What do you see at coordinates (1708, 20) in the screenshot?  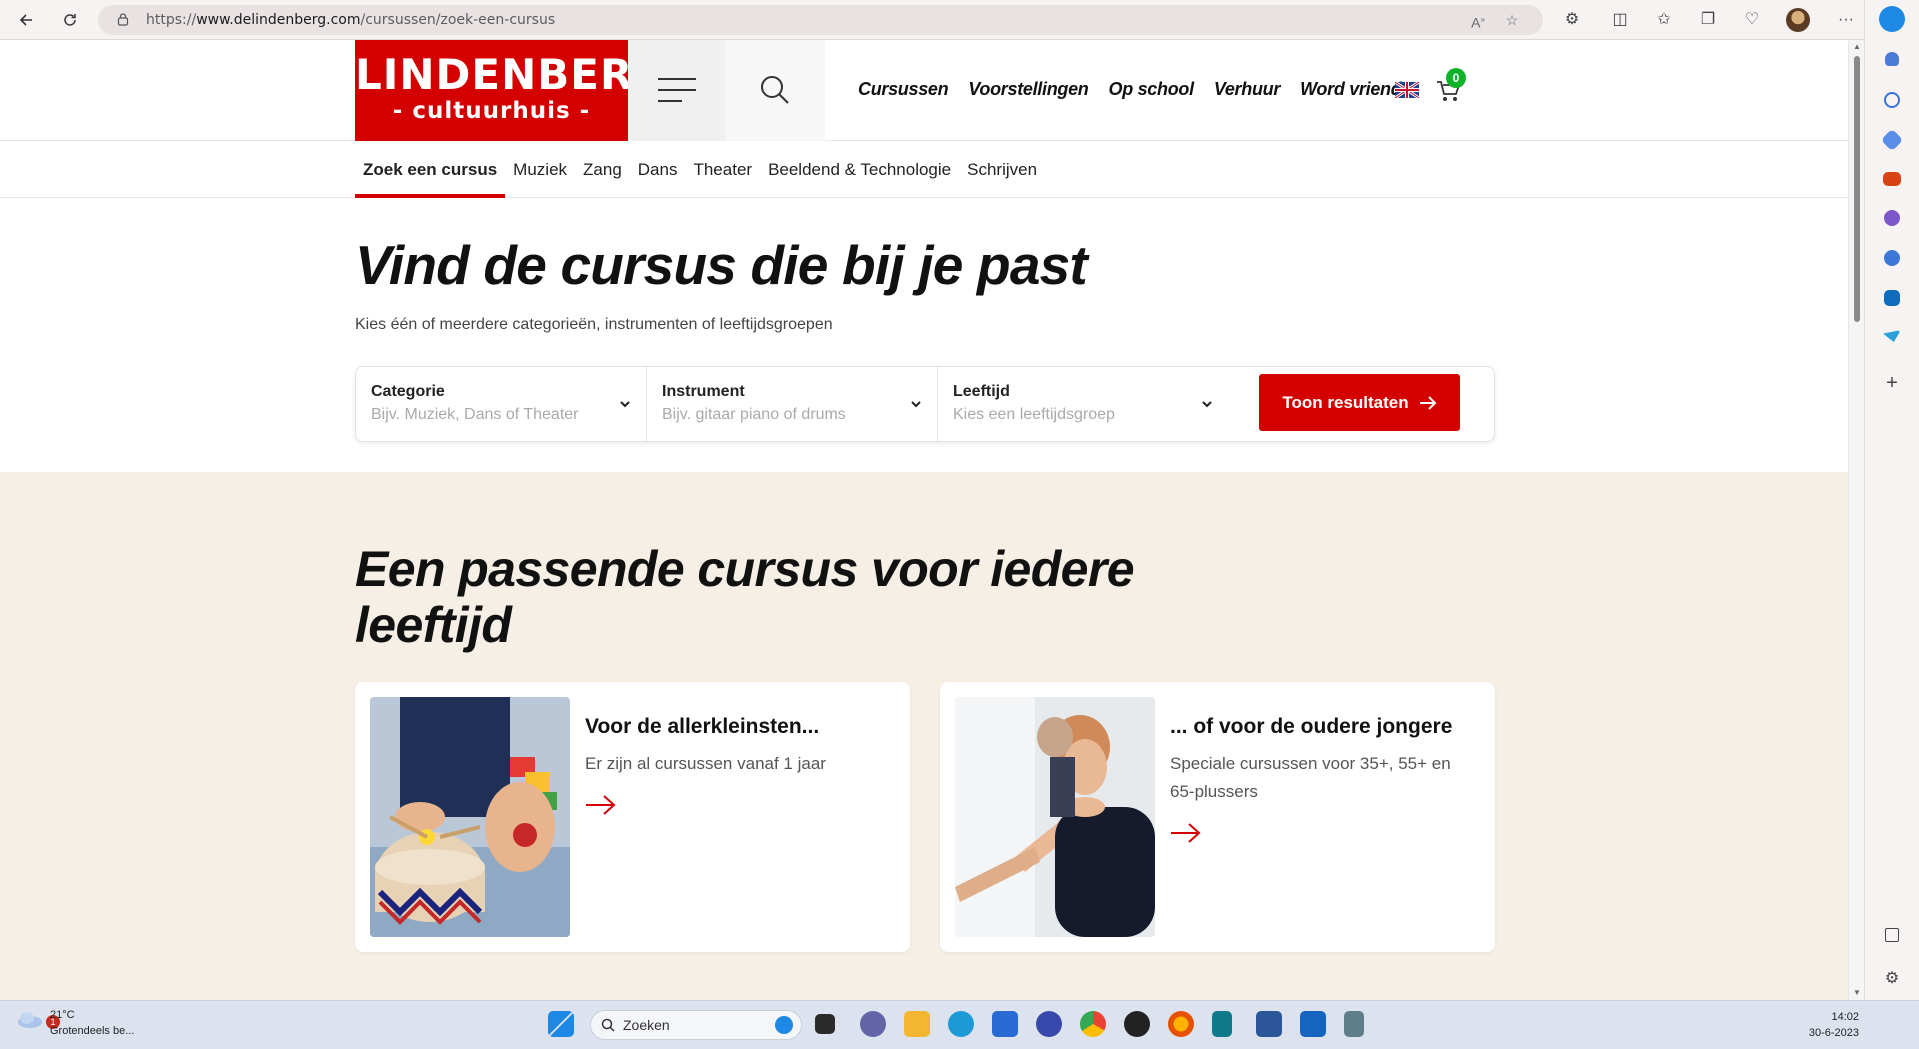 I see `collections-icon: ❐` at bounding box center [1708, 20].